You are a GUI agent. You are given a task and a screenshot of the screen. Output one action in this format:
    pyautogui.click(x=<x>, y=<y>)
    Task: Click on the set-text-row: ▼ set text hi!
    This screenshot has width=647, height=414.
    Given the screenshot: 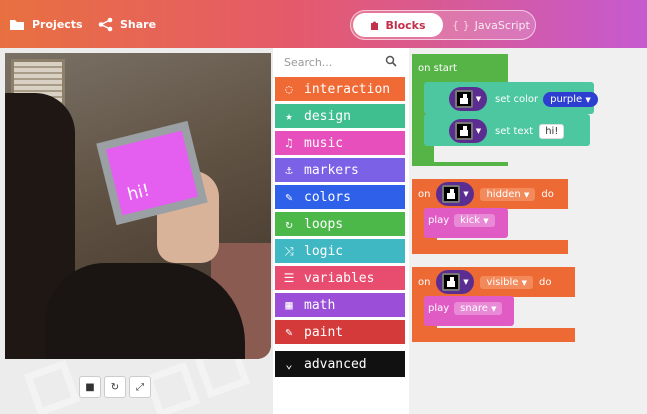 What is the action you would take?
    pyautogui.click(x=507, y=131)
    